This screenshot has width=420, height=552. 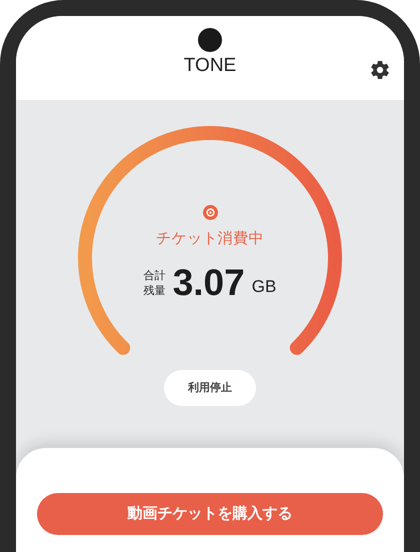 I want to click on remaining-value: 3.07, so click(x=208, y=282).